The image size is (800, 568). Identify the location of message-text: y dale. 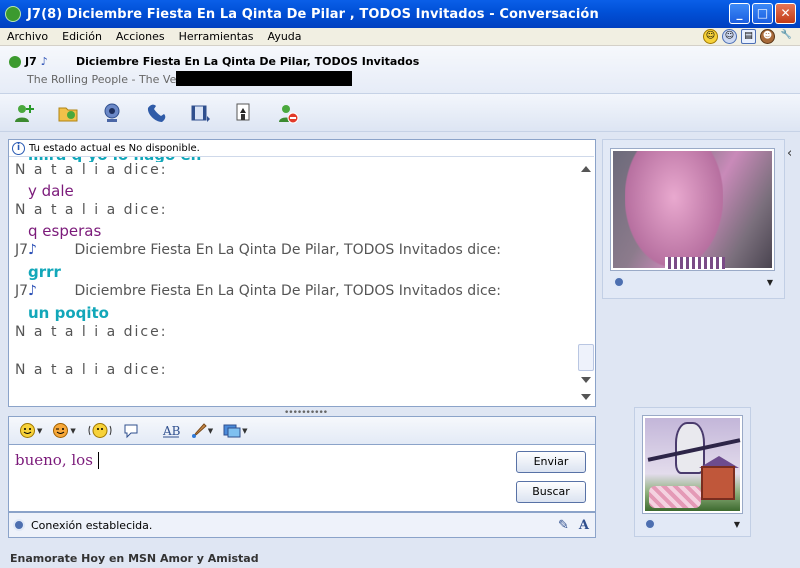
(51, 191).